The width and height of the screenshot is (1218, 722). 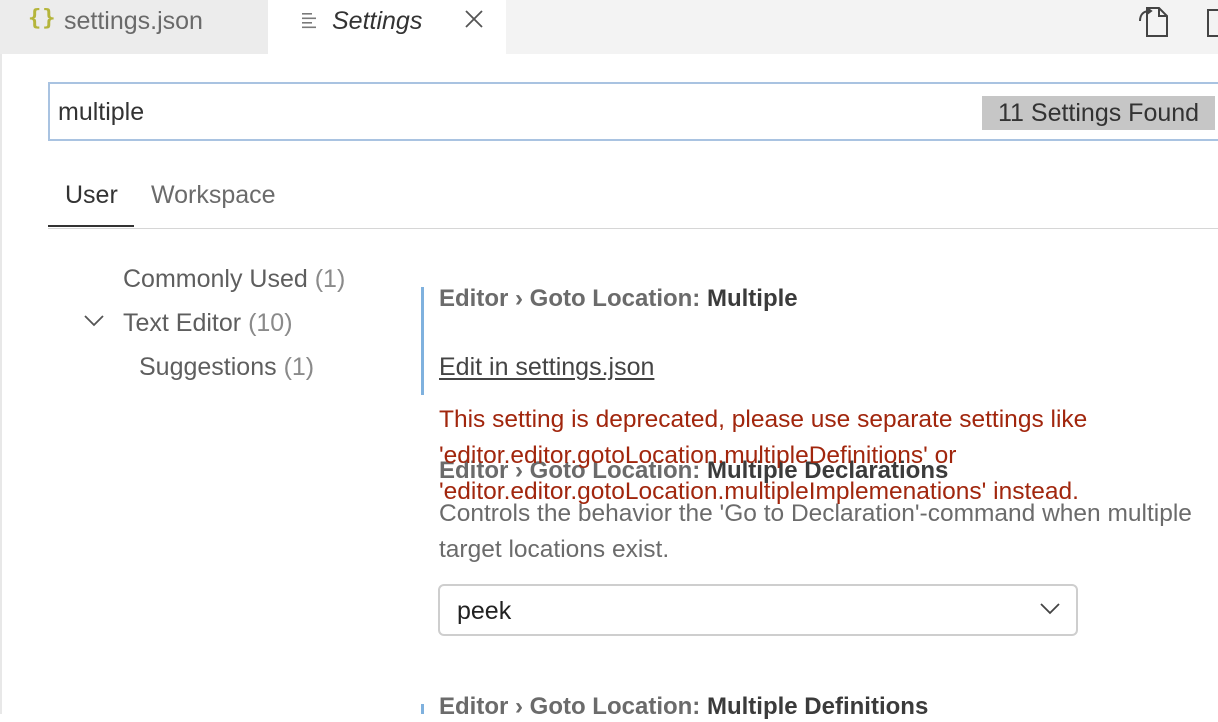 I want to click on toc-item-text-editor: Text Editor (10), so click(x=208, y=323).